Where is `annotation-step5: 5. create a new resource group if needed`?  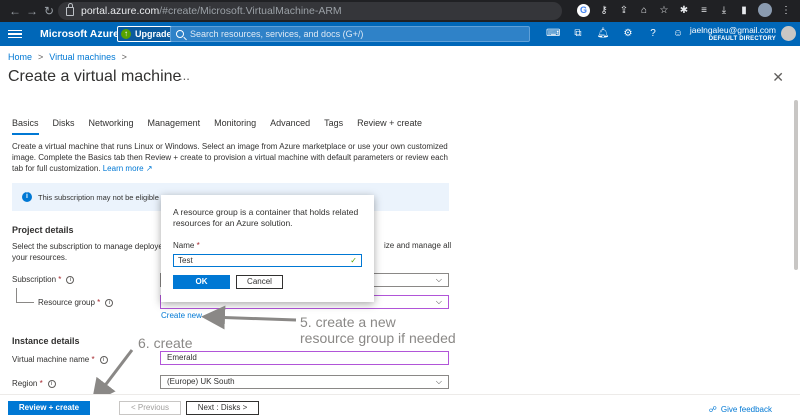
annotation-step5: 5. create a new resource group if needed is located at coordinates (378, 330).